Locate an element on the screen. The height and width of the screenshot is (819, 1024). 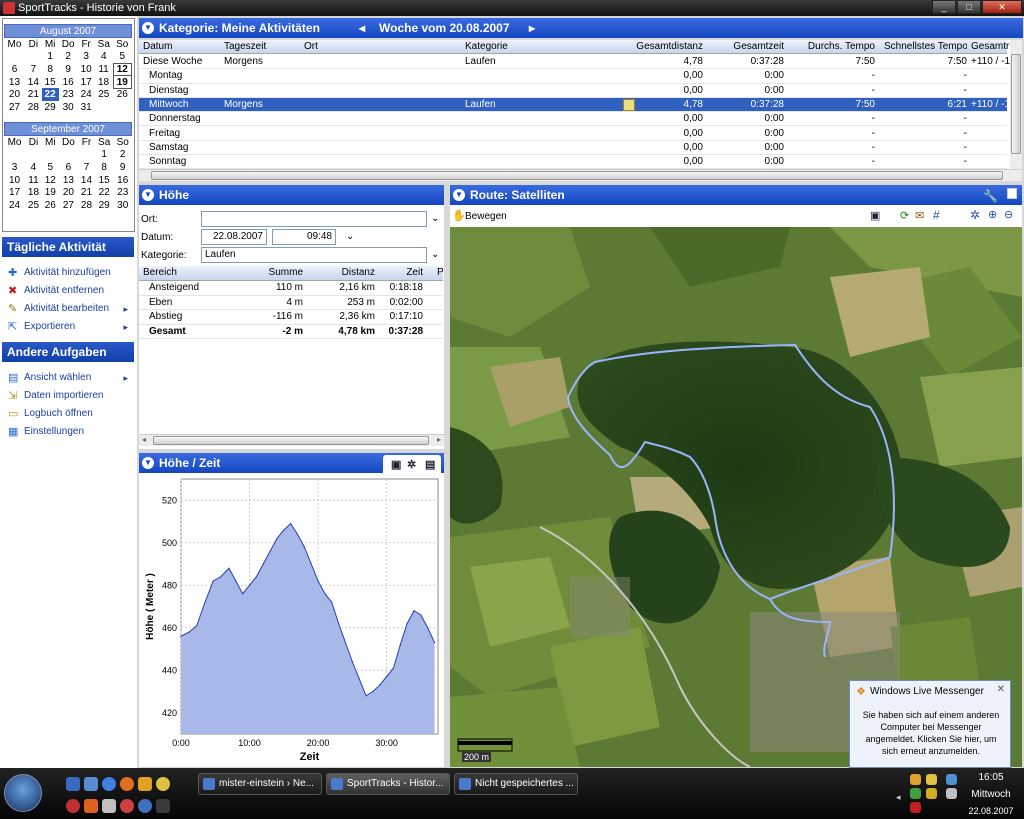
grid-column-header: Kategorie is located at coordinates (540, 47).